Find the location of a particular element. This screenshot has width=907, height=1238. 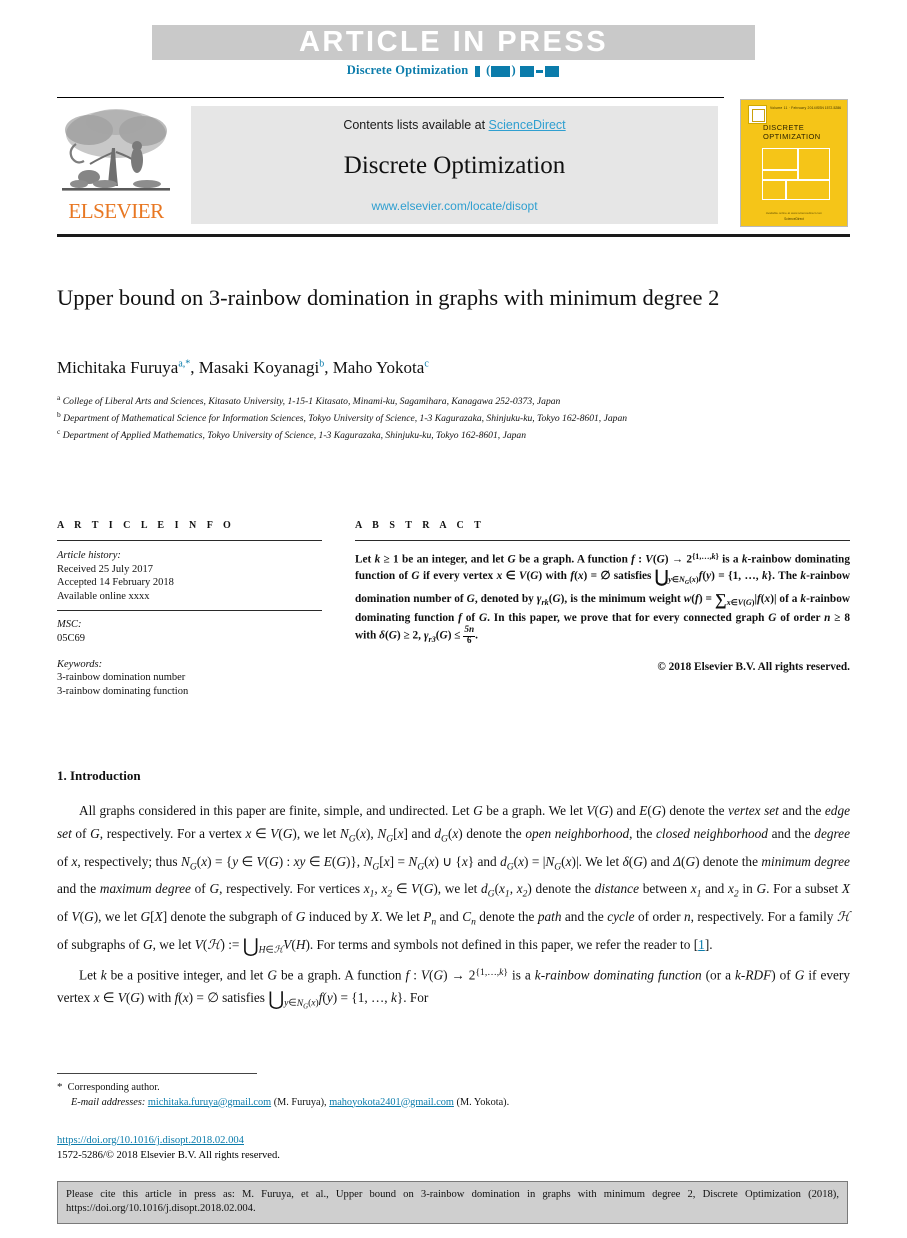

author-marks-1: b is located at coordinates (322, 364).